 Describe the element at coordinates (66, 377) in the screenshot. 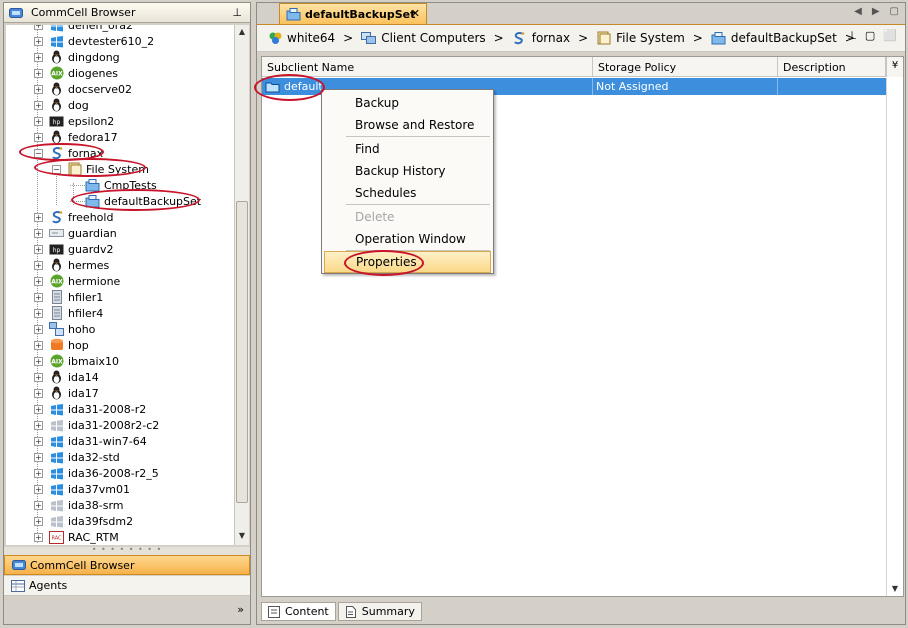

I see `tree-item-ida14: + ida14` at that location.